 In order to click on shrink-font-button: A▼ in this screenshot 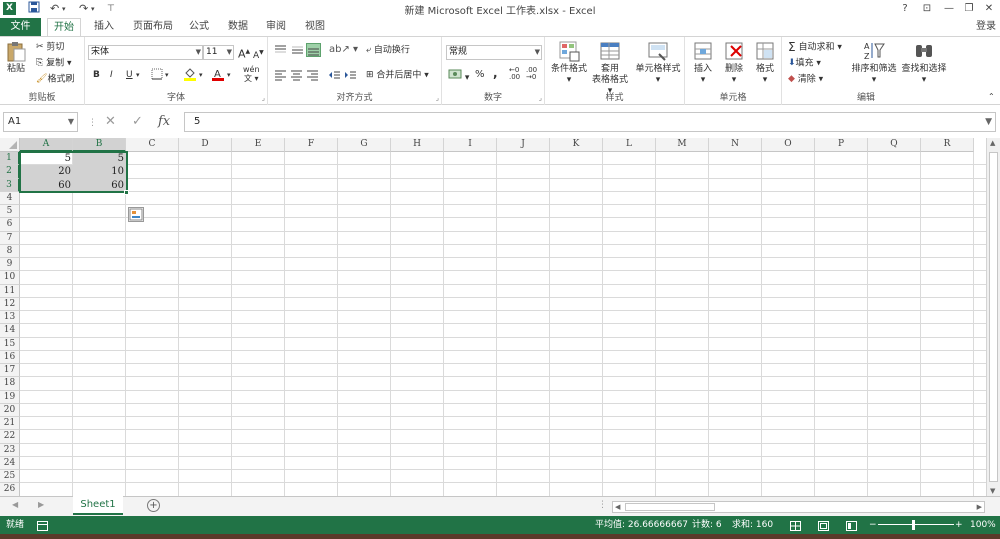, I will do `click(258, 54)`.